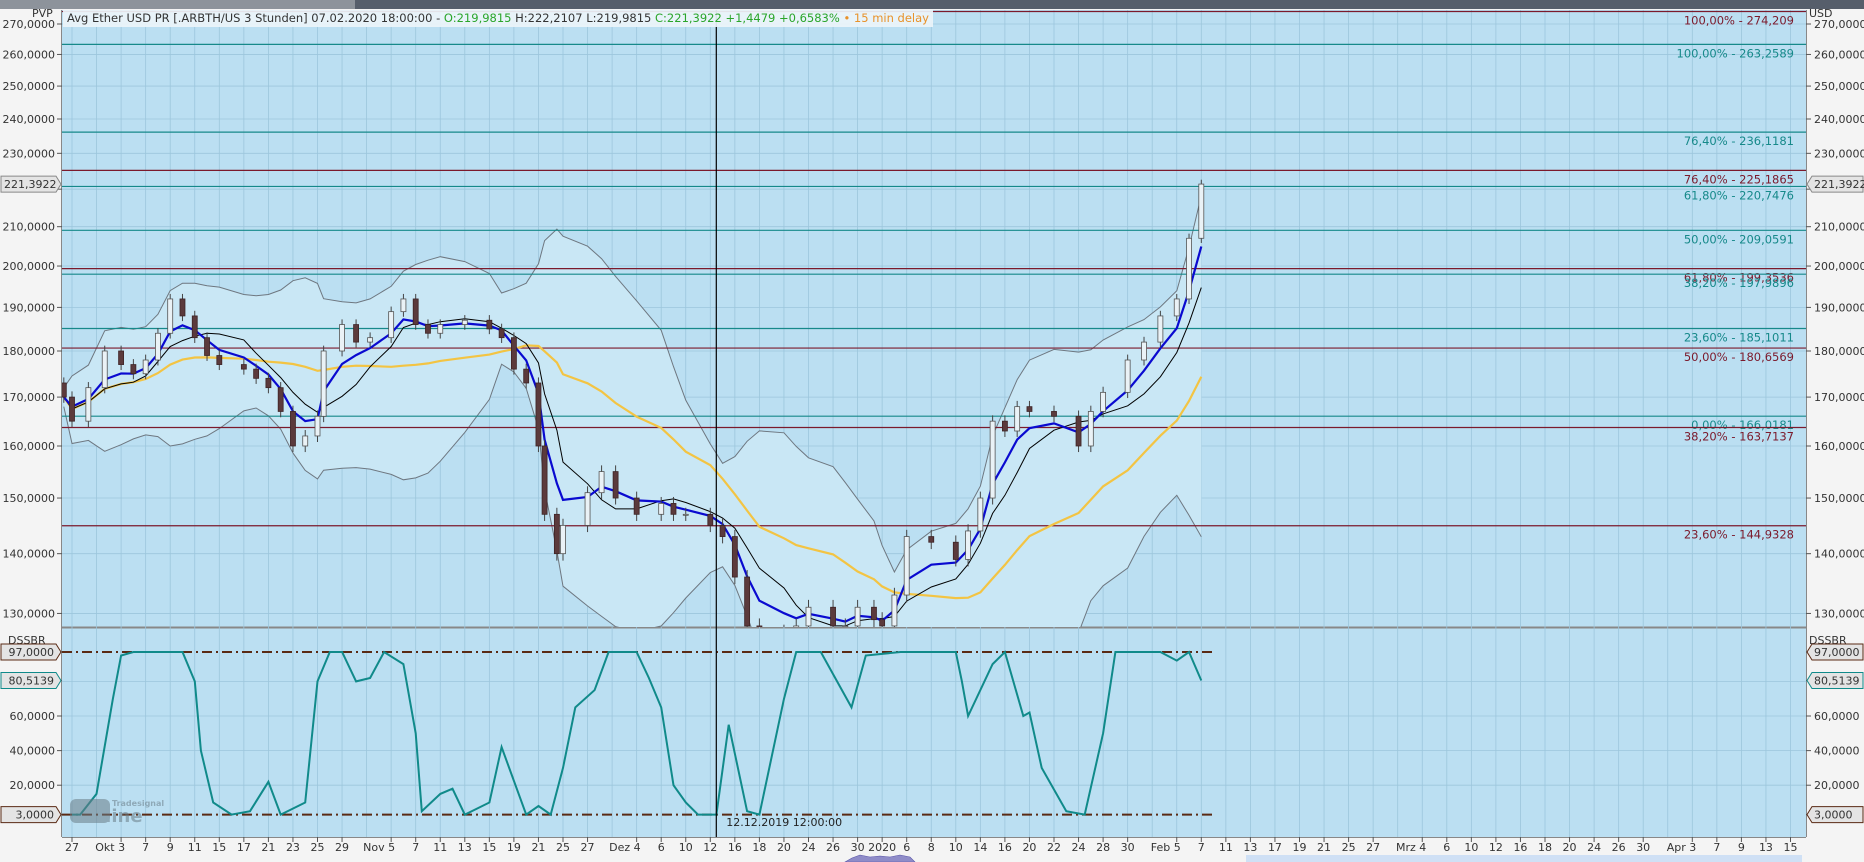  I want to click on x-tick-label: 19, so click(514, 847).